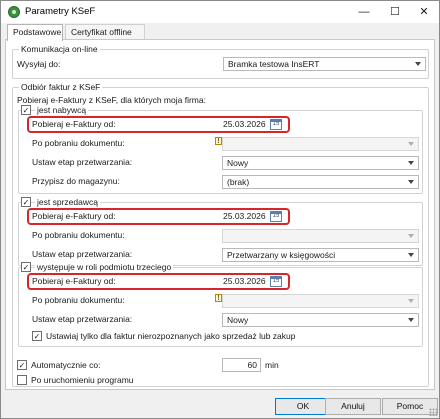 Image resolution: width=440 pixels, height=419 pixels. I want to click on on-startup-checkbox, so click(22, 380).